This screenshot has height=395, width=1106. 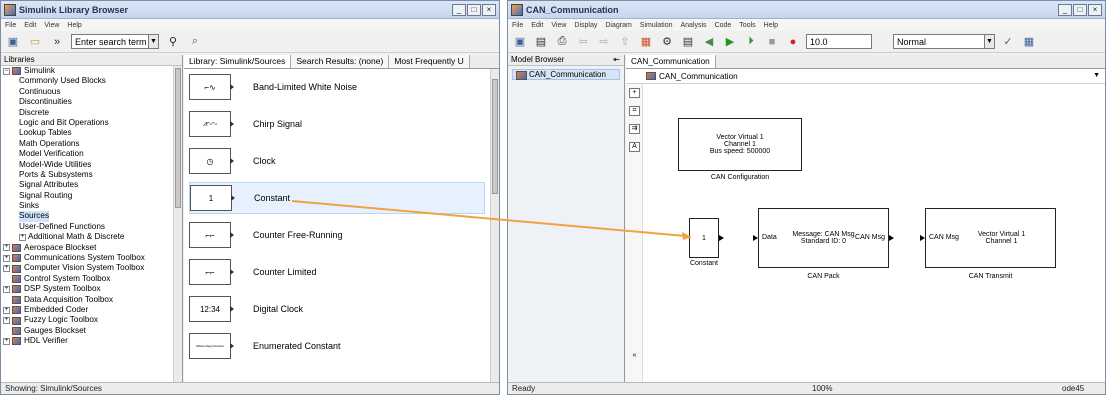 I want to click on menu-edit: Edit, so click(x=30, y=25).